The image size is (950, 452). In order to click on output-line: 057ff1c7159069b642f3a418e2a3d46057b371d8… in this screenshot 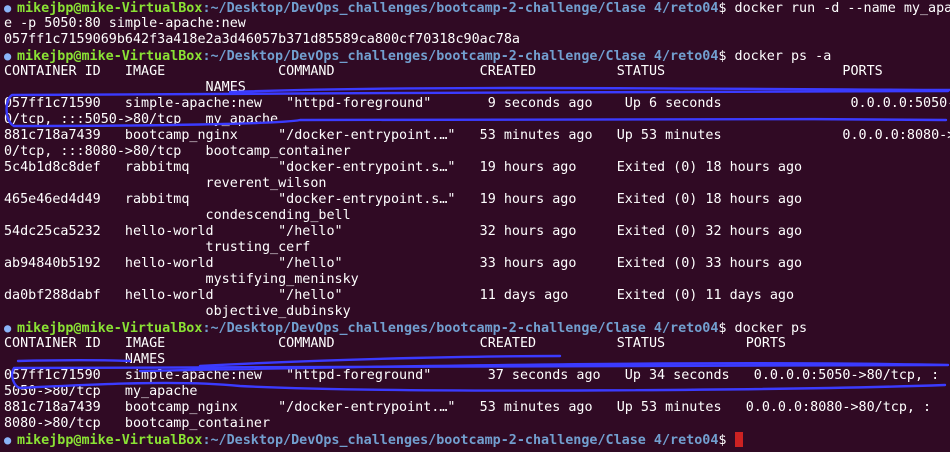, I will do `click(477, 40)`.